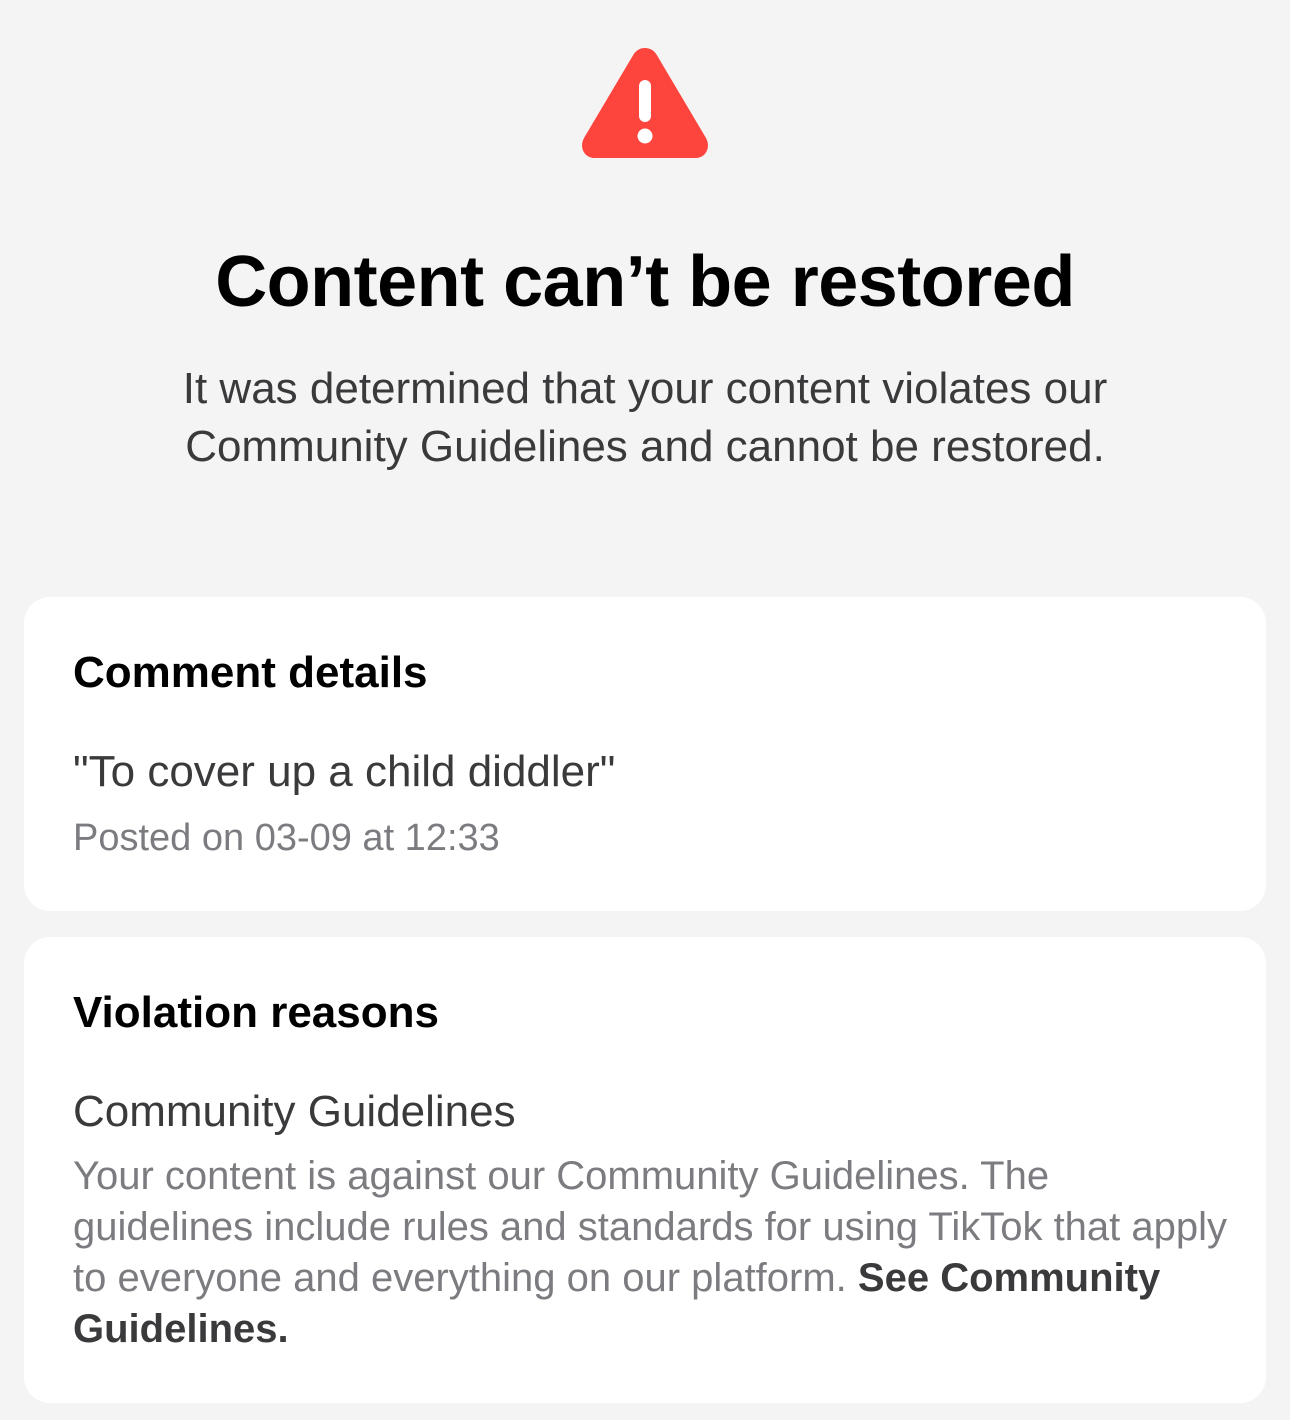  What do you see at coordinates (286, 838) in the screenshot?
I see `posted-timestamp: Posted on 03-09 at 12:33` at bounding box center [286, 838].